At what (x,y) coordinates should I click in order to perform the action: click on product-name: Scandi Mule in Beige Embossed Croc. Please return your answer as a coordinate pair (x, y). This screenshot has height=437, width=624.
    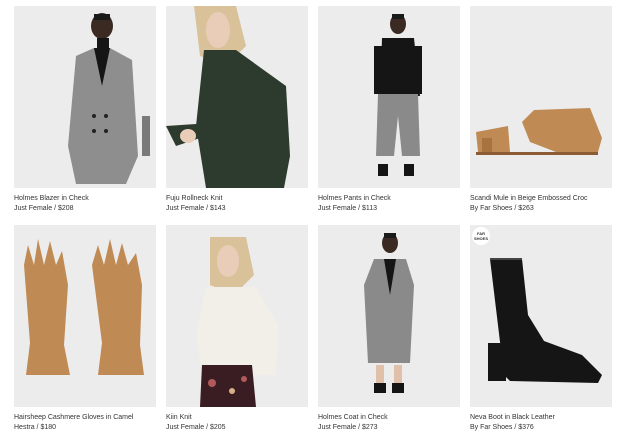
    Looking at the image, I should click on (541, 199).